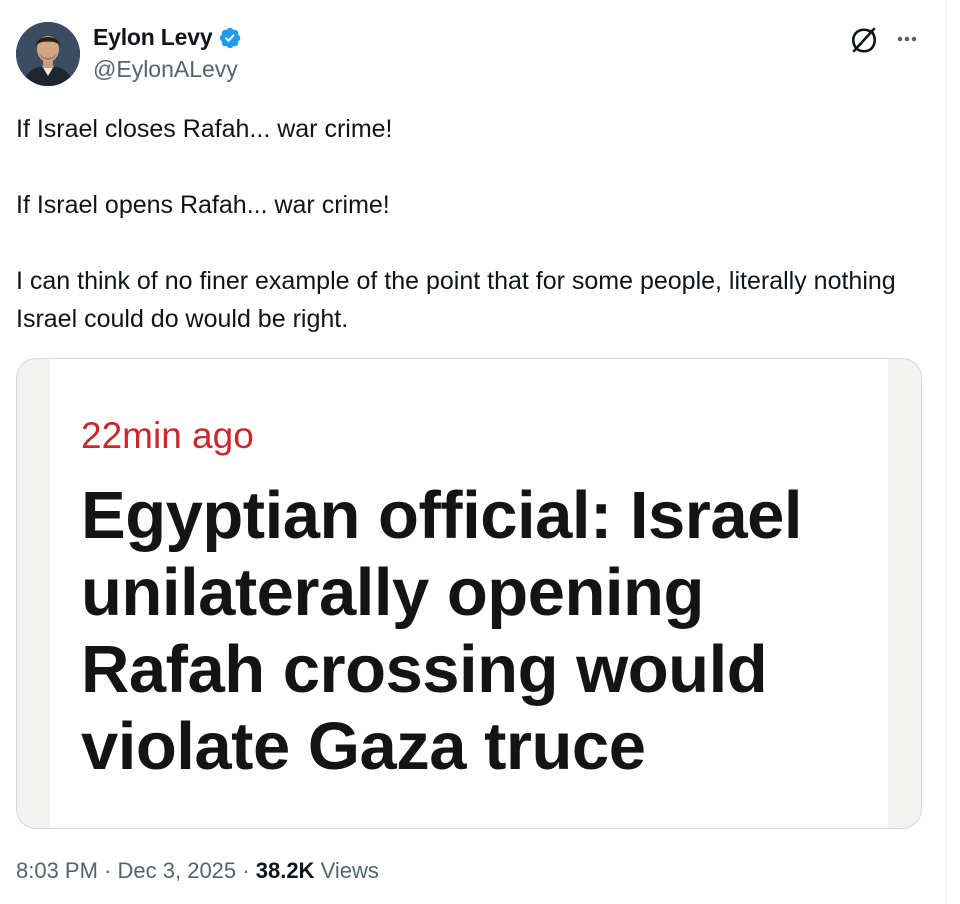 The image size is (960, 904). I want to click on views-label: Views, so click(349, 870).